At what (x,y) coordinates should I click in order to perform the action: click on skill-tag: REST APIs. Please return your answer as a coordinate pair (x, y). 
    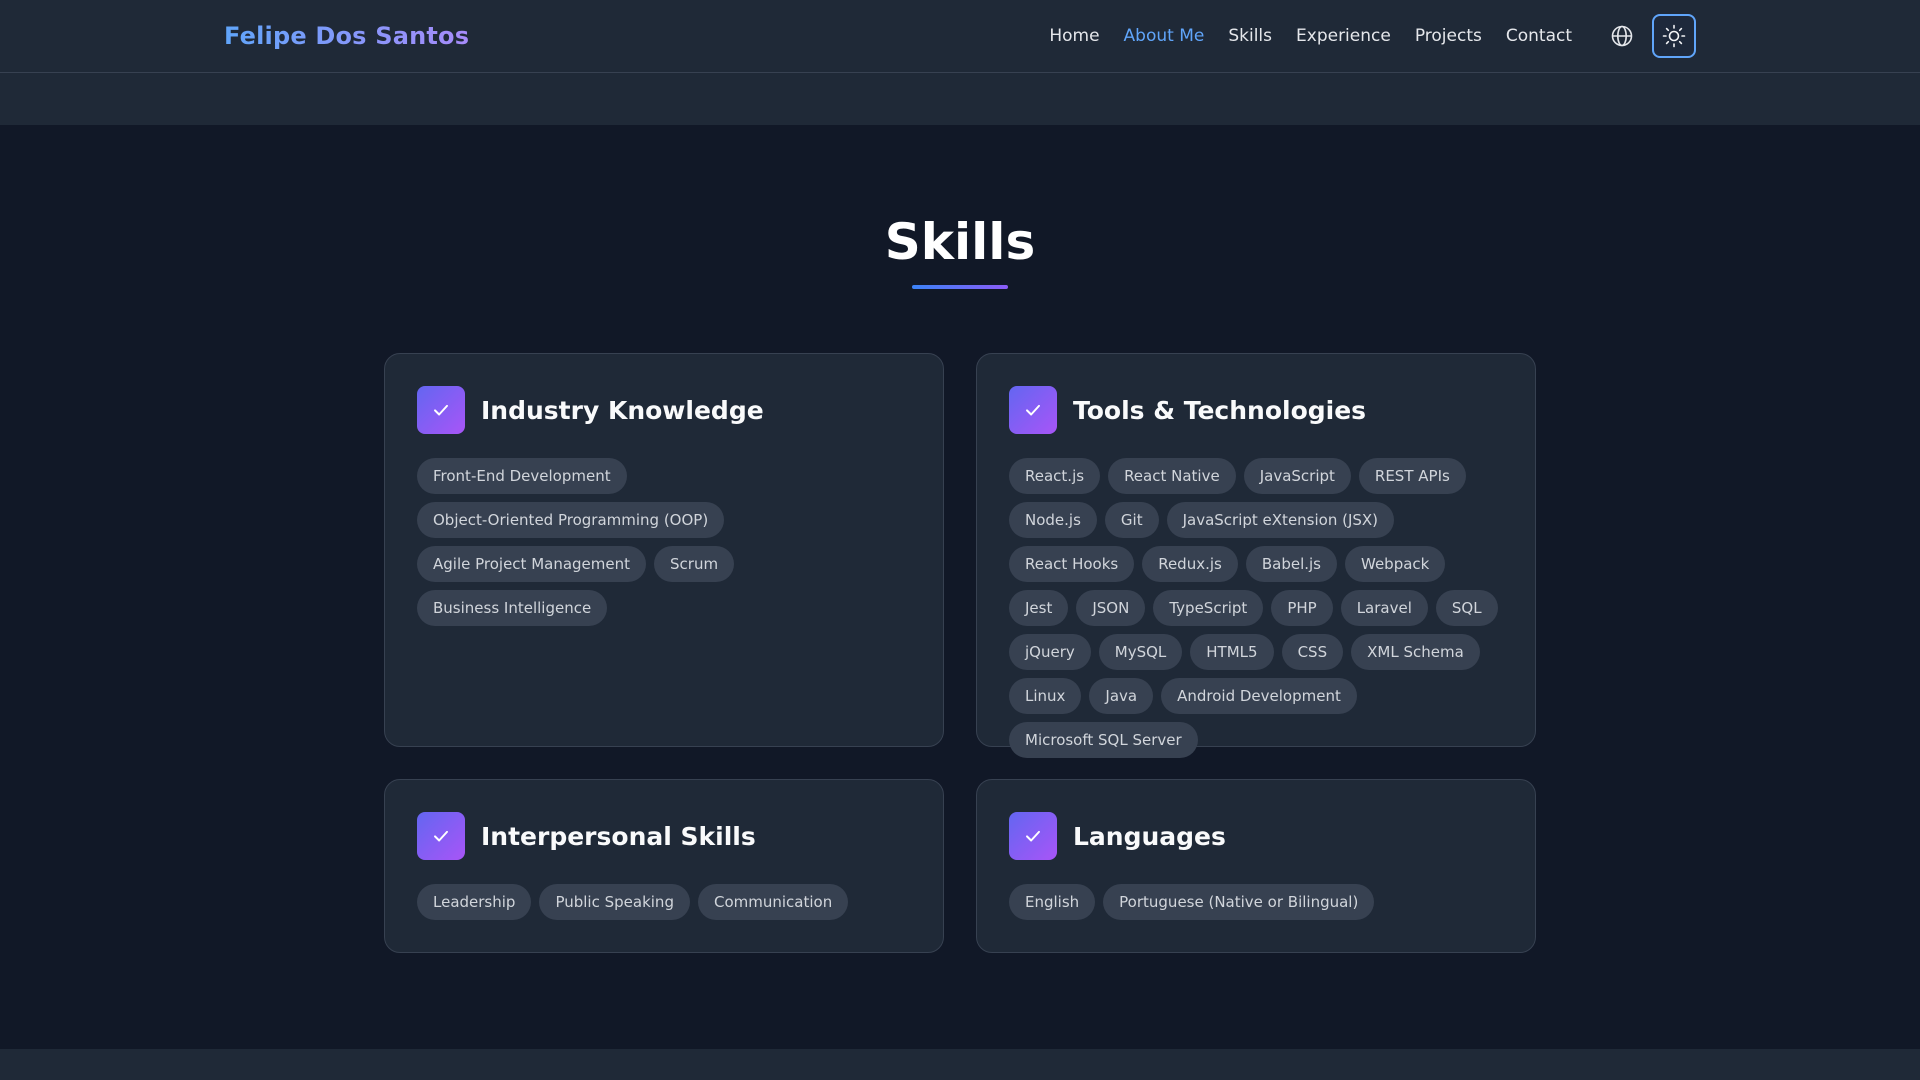
    Looking at the image, I should click on (1412, 476).